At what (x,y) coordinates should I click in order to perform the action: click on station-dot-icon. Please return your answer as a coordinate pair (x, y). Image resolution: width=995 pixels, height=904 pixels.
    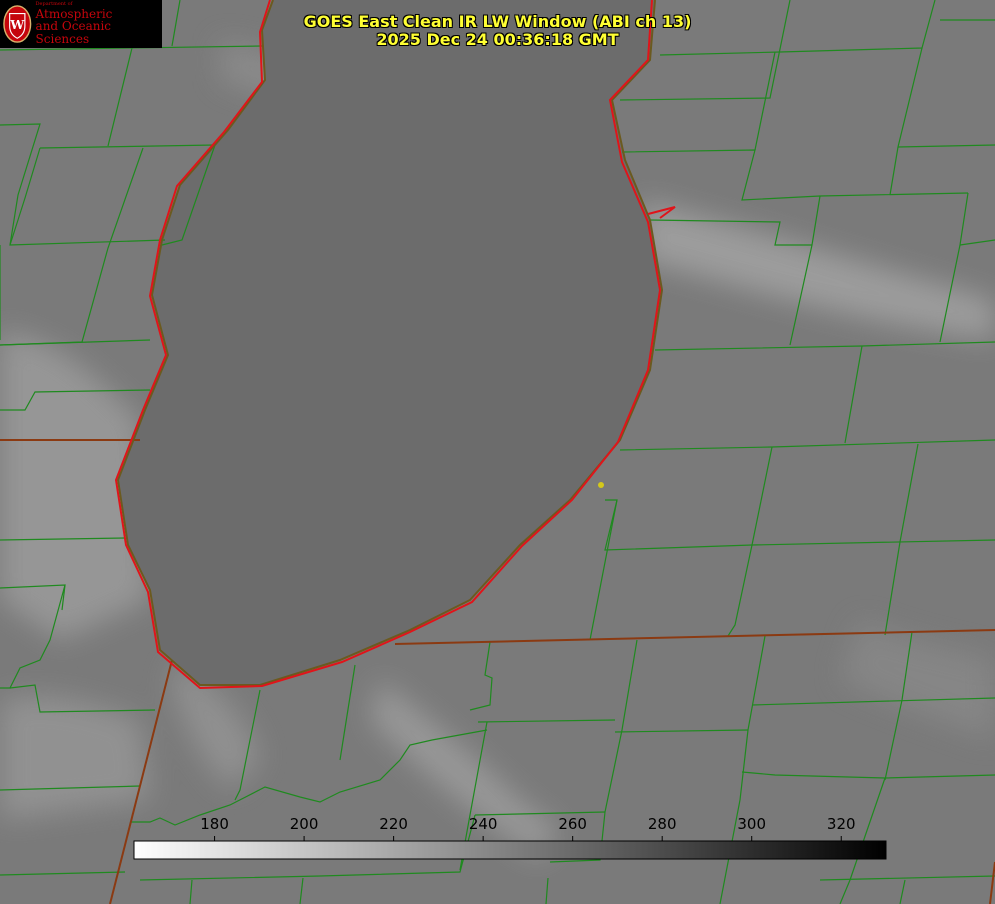
    Looking at the image, I should click on (601, 485).